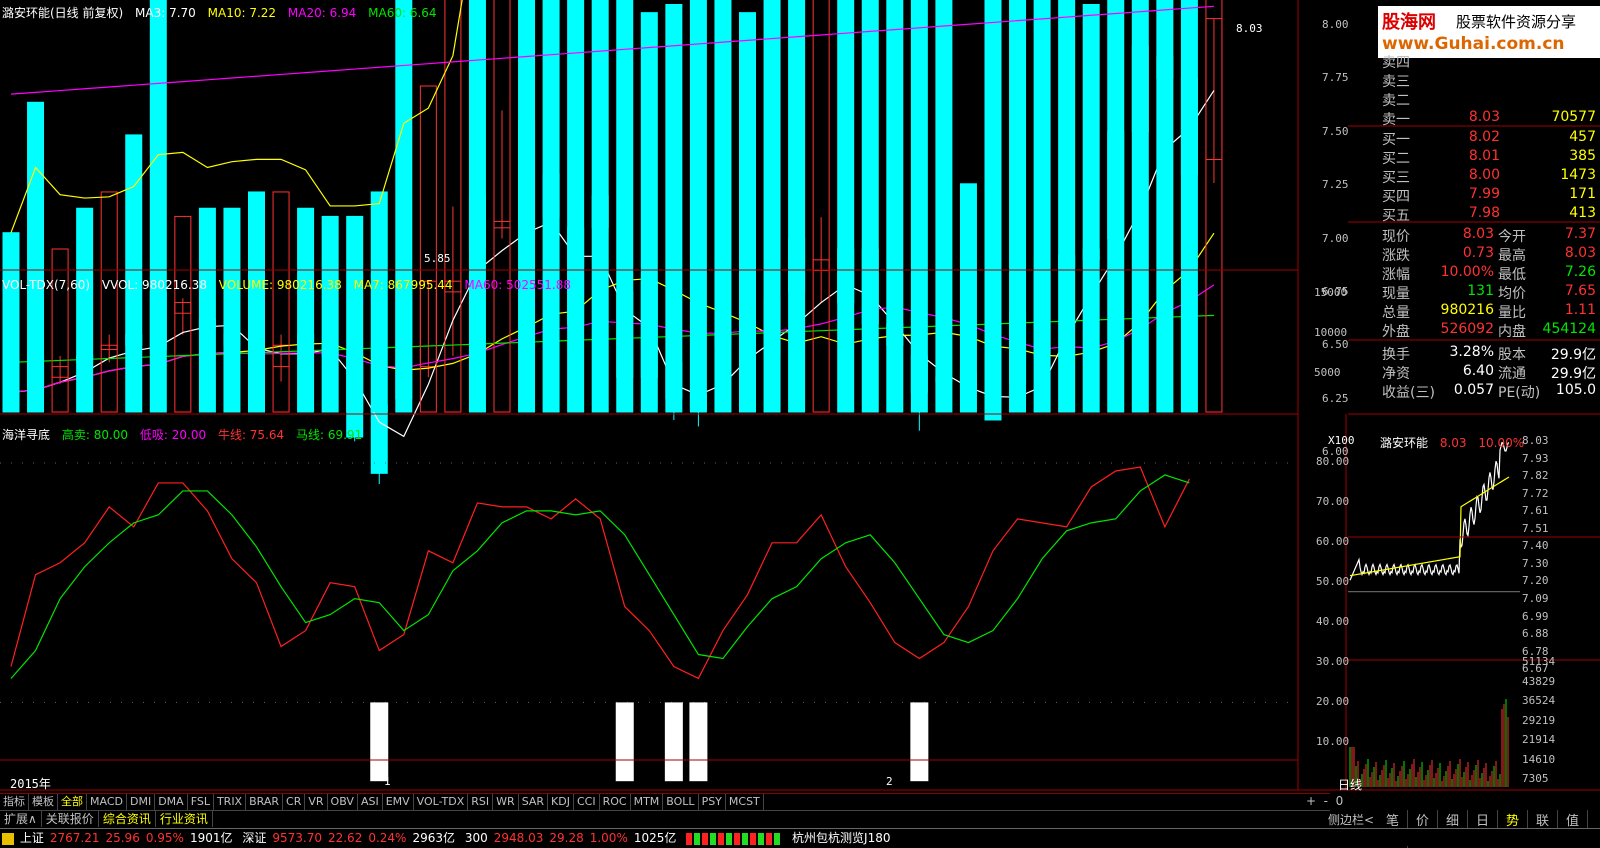 The height and width of the screenshot is (848, 1600). Describe the element at coordinates (1483, 819) in the screenshot. I see `right-panel-tab: 日` at that location.